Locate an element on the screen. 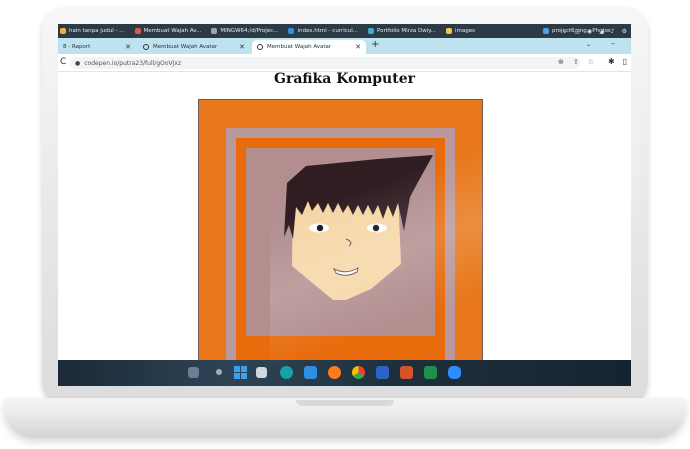 Image resolution: width=690 pixels, height=449 pixels. windows-taskbar is located at coordinates (344, 373).